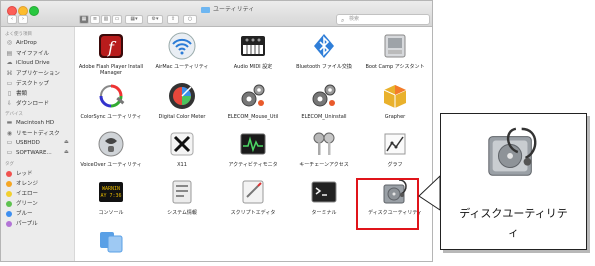 The width and height of the screenshot is (595, 266). I want to click on app-item: システム情報, so click(182, 196).